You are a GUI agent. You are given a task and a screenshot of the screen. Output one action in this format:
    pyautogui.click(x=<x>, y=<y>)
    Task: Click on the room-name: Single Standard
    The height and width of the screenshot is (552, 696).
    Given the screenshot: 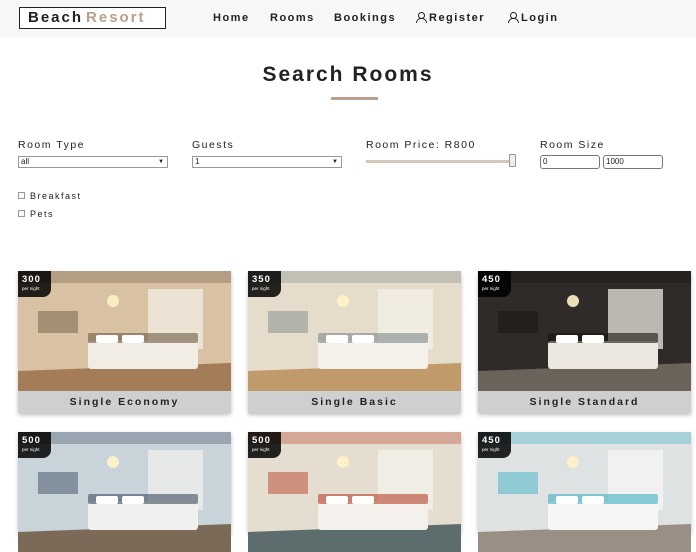 What is the action you would take?
    pyautogui.click(x=584, y=402)
    